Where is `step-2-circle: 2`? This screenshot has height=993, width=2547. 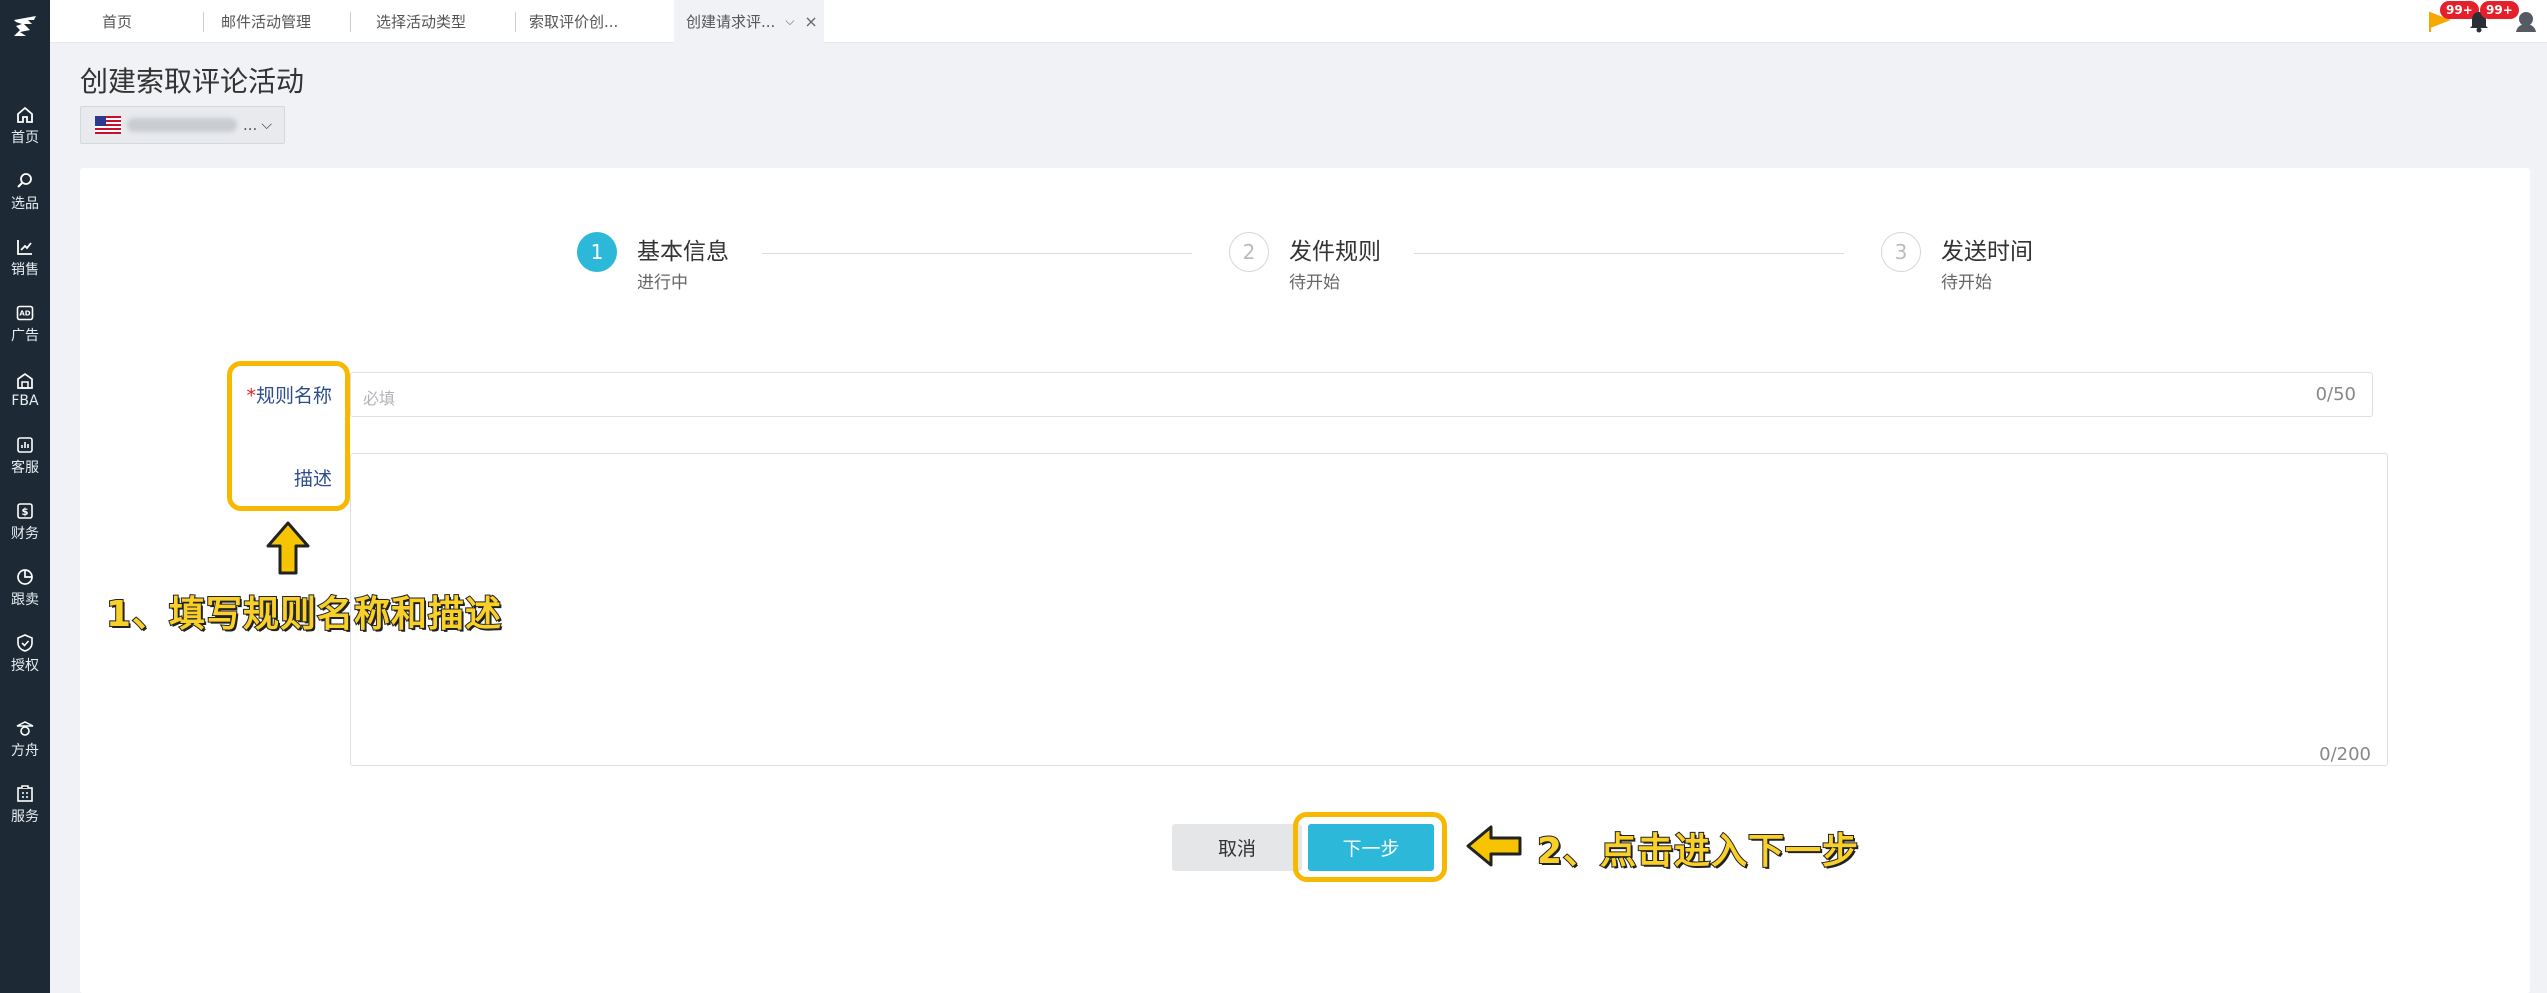 step-2-circle: 2 is located at coordinates (1249, 252).